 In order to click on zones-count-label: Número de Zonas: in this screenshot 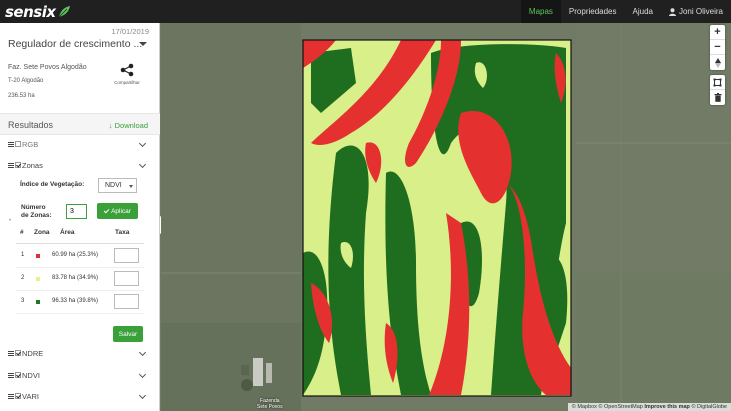, I will do `click(36, 212)`.